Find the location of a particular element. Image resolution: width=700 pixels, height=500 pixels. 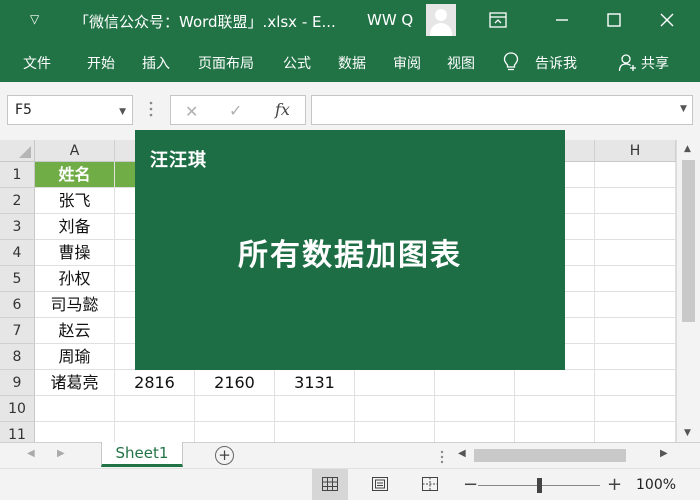

row-header: 1 is located at coordinates (17, 175).